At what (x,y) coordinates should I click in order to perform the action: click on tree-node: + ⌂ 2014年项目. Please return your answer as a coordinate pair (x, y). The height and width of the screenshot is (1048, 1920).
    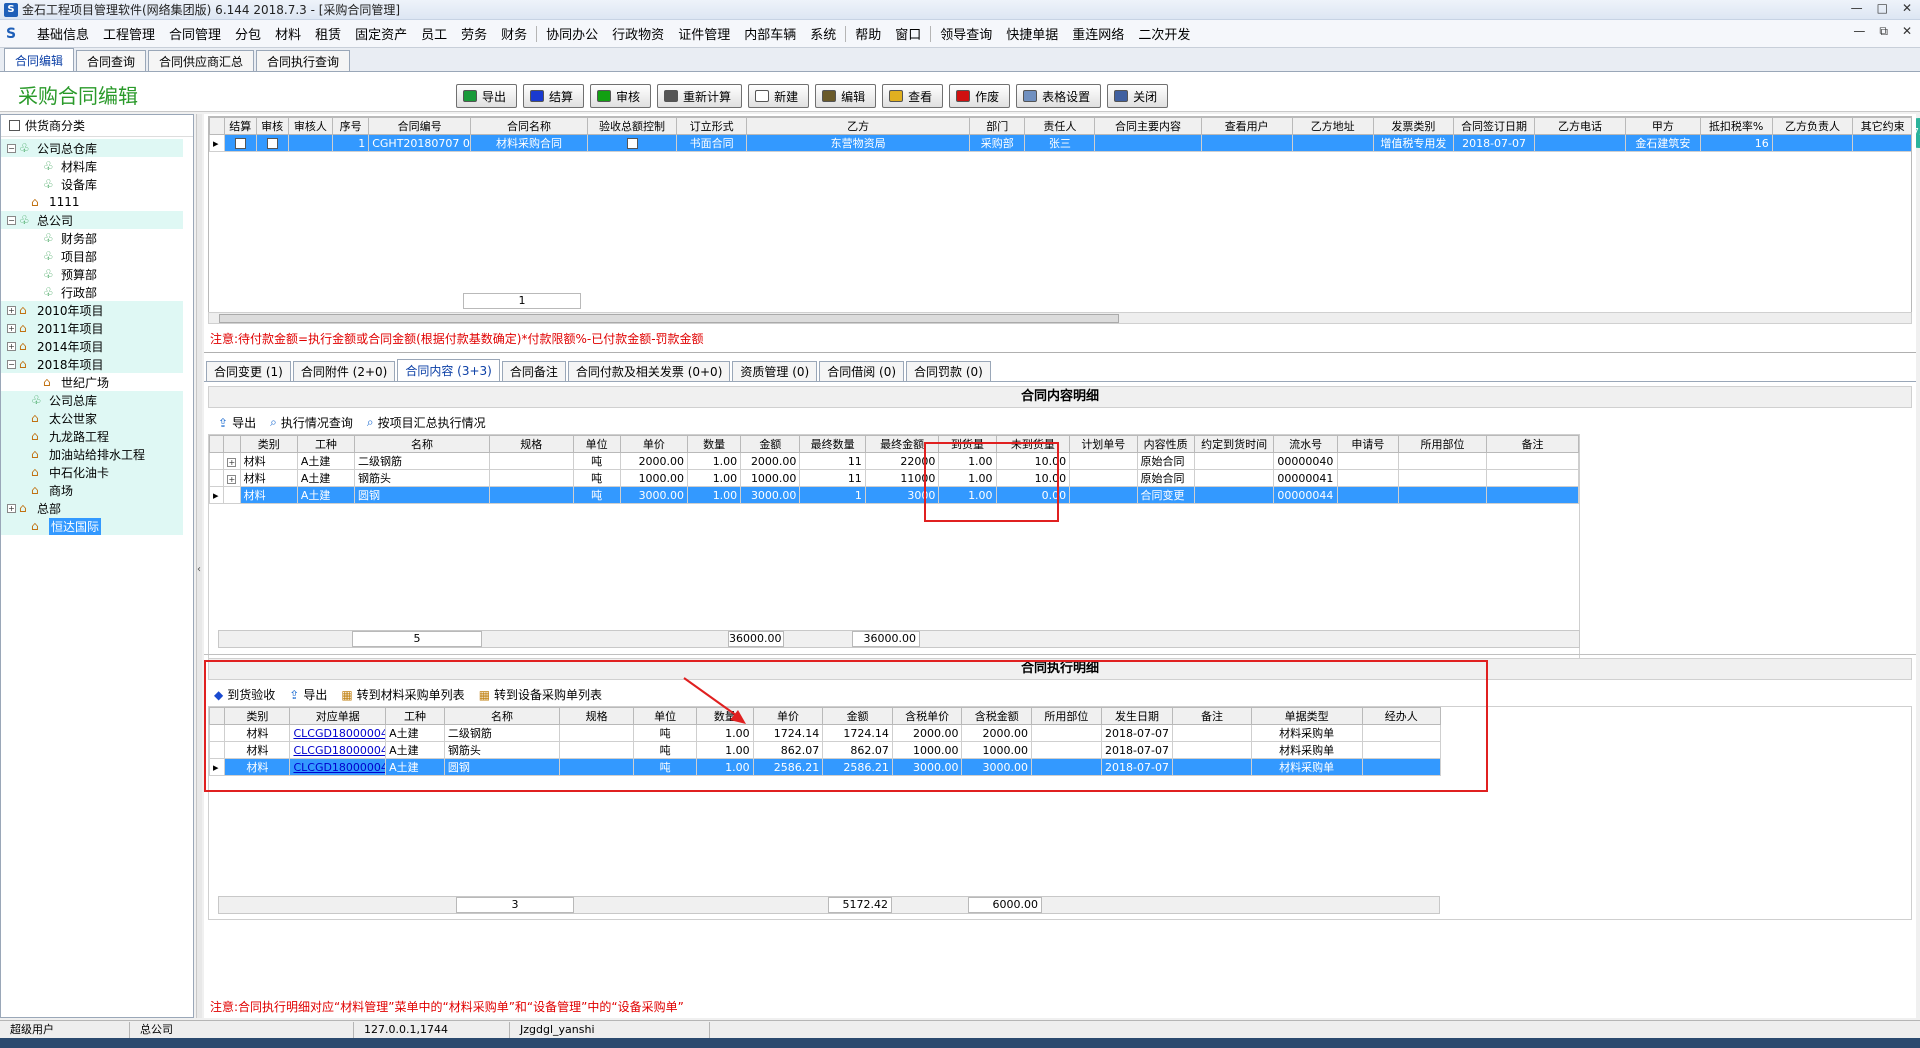
    Looking at the image, I should click on (92, 346).